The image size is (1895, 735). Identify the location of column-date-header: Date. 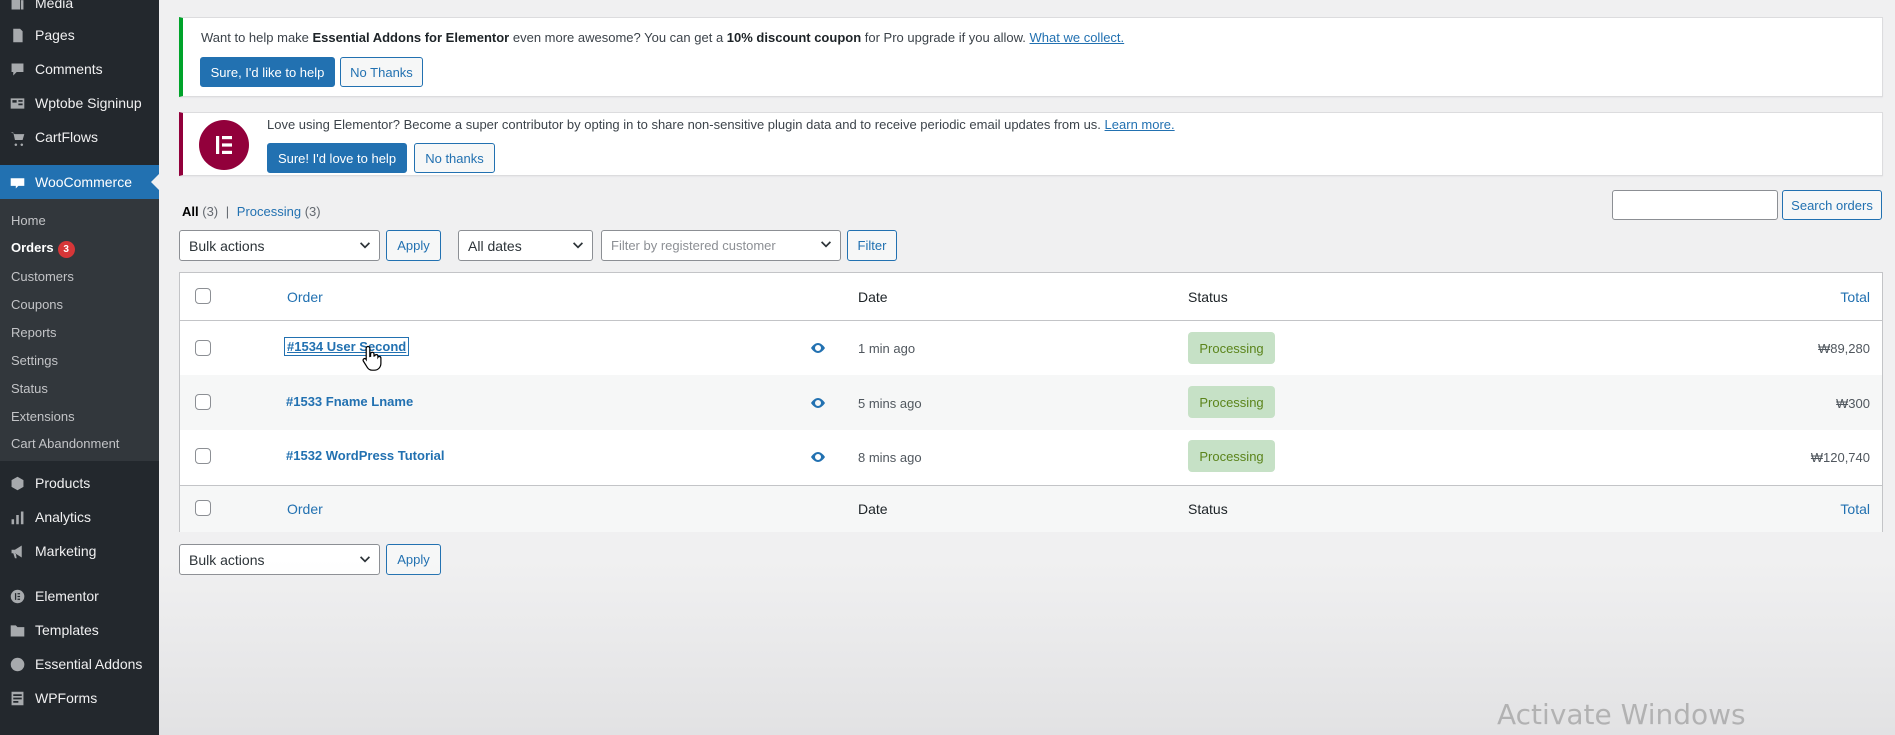
(873, 297).